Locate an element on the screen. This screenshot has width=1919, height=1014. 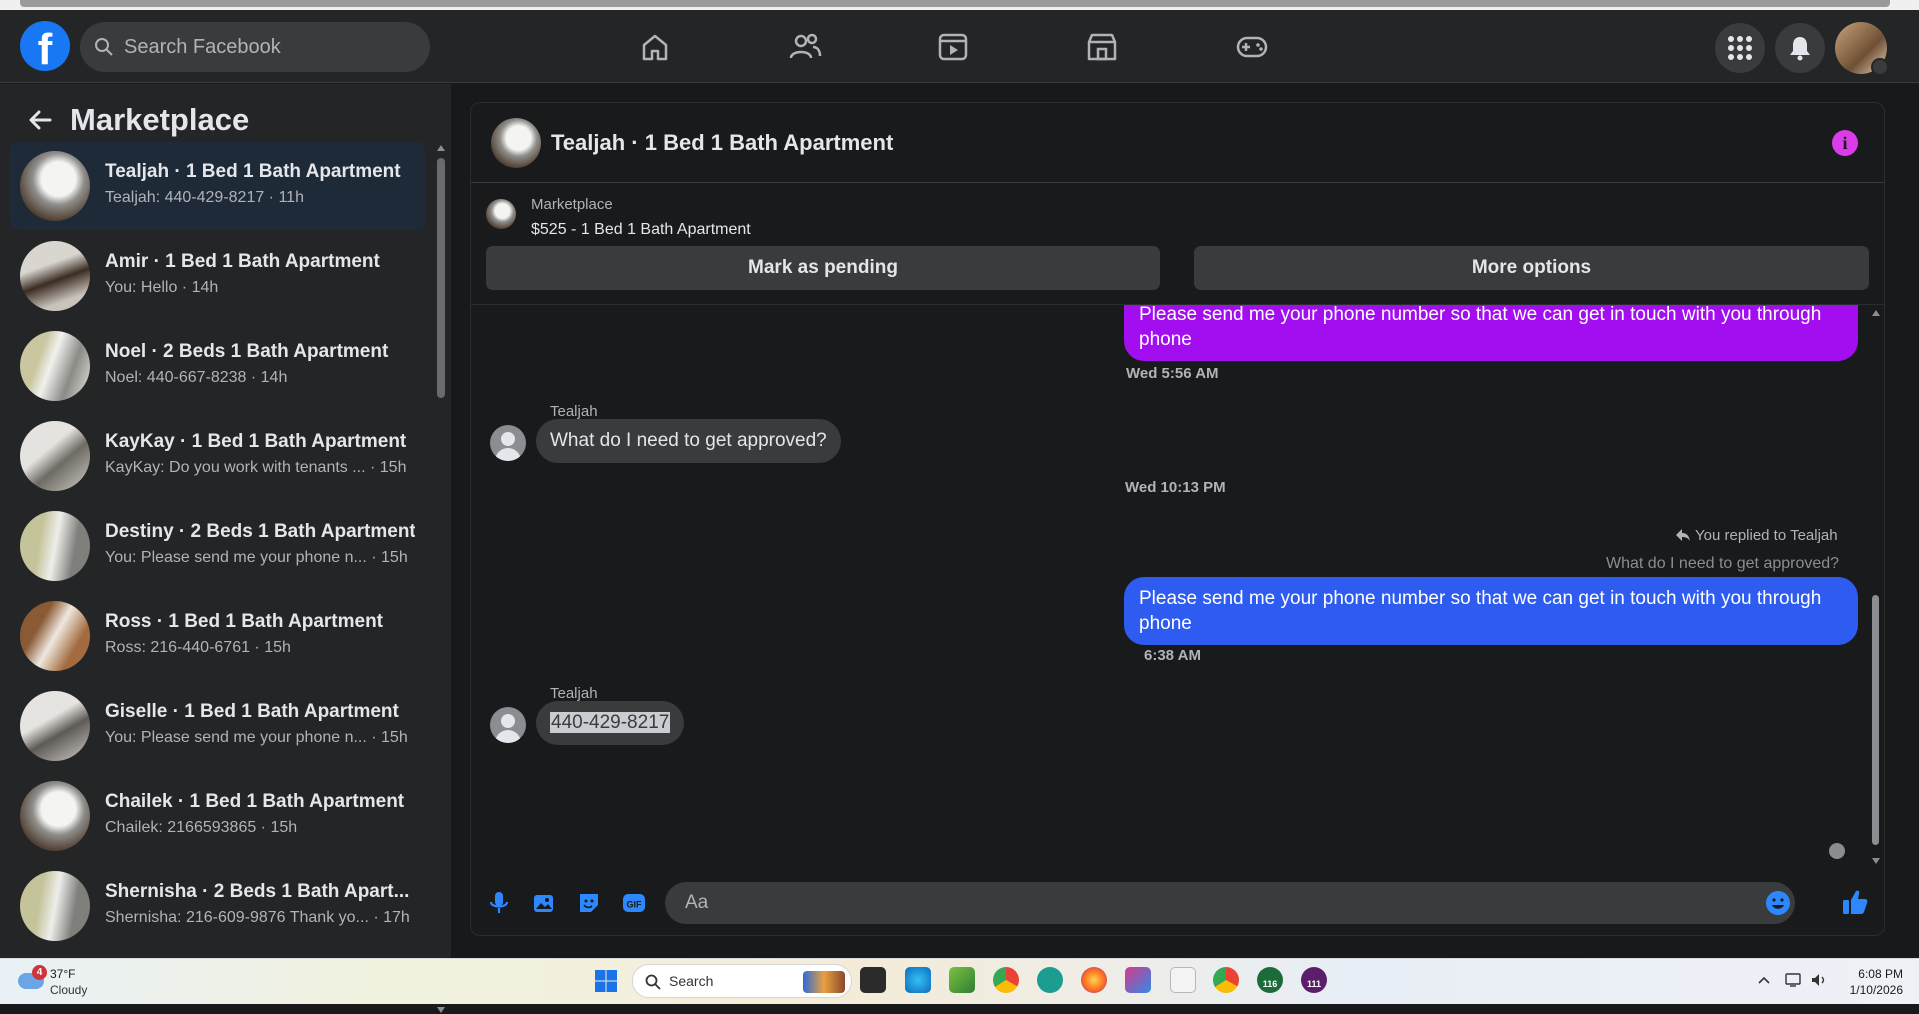
selected-phone-number: 440-429-8217 is located at coordinates (610, 722).